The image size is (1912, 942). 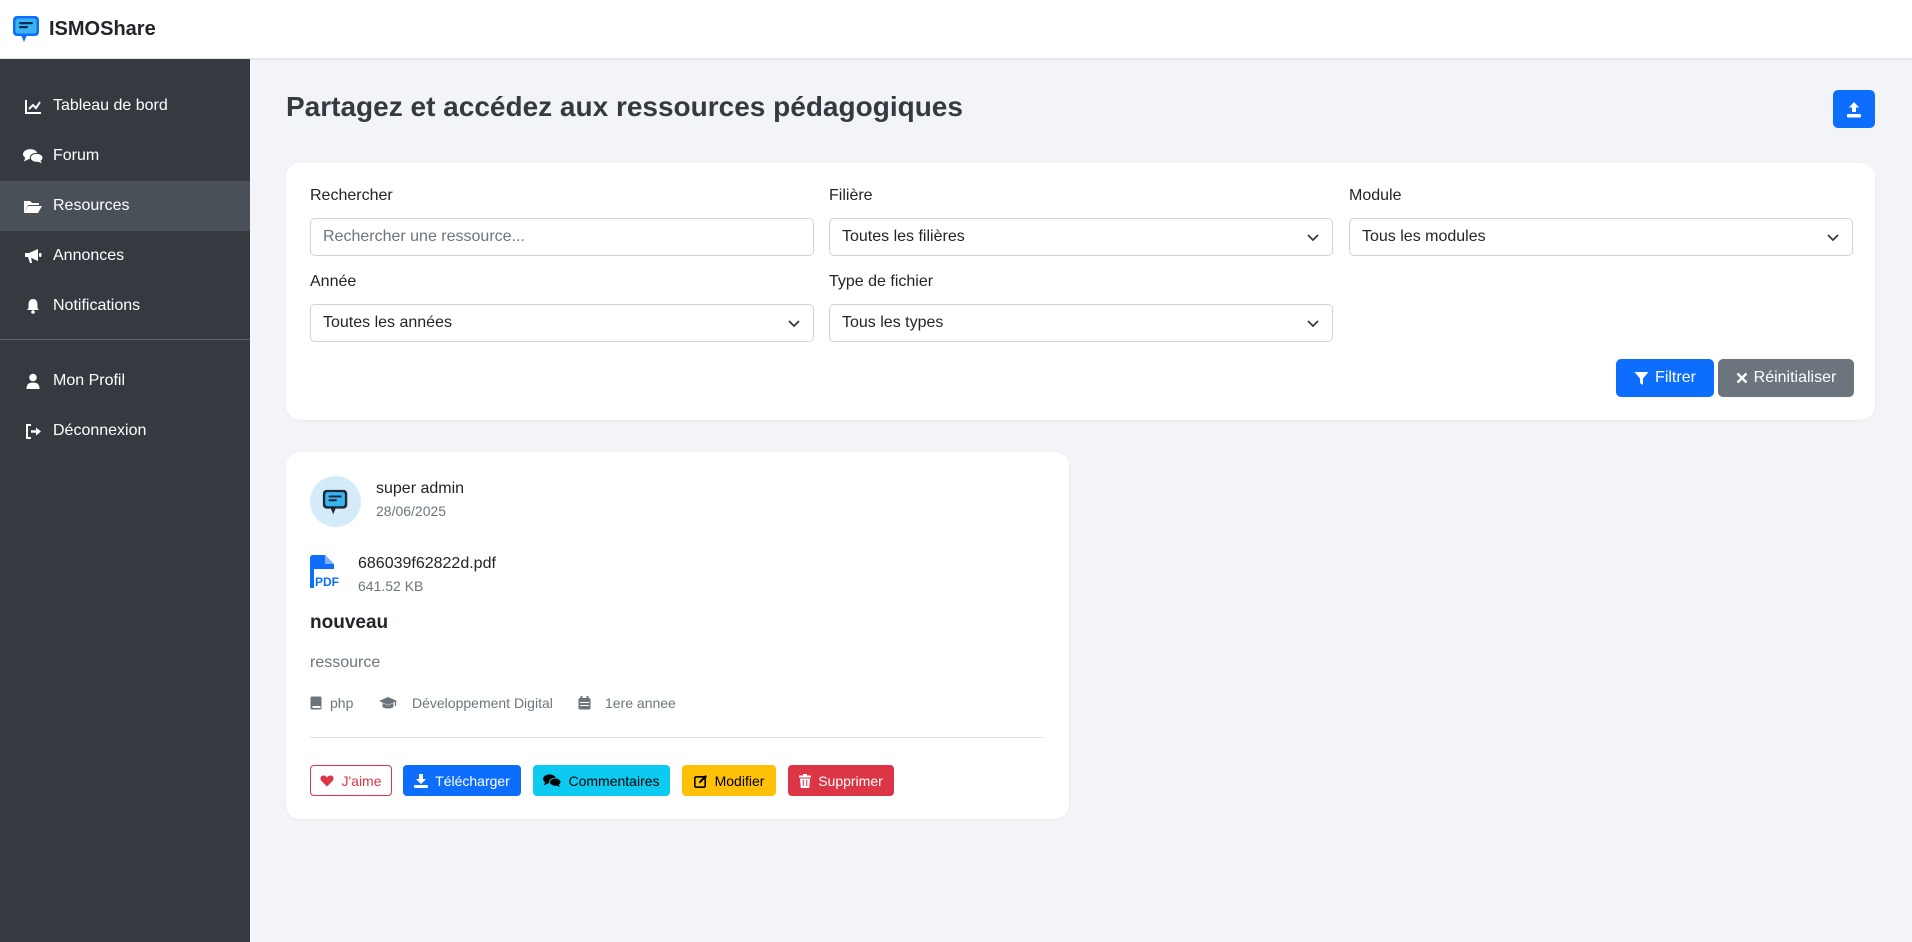 What do you see at coordinates (1795, 377) in the screenshot?
I see `reset-button-label: Réinitialiser` at bounding box center [1795, 377].